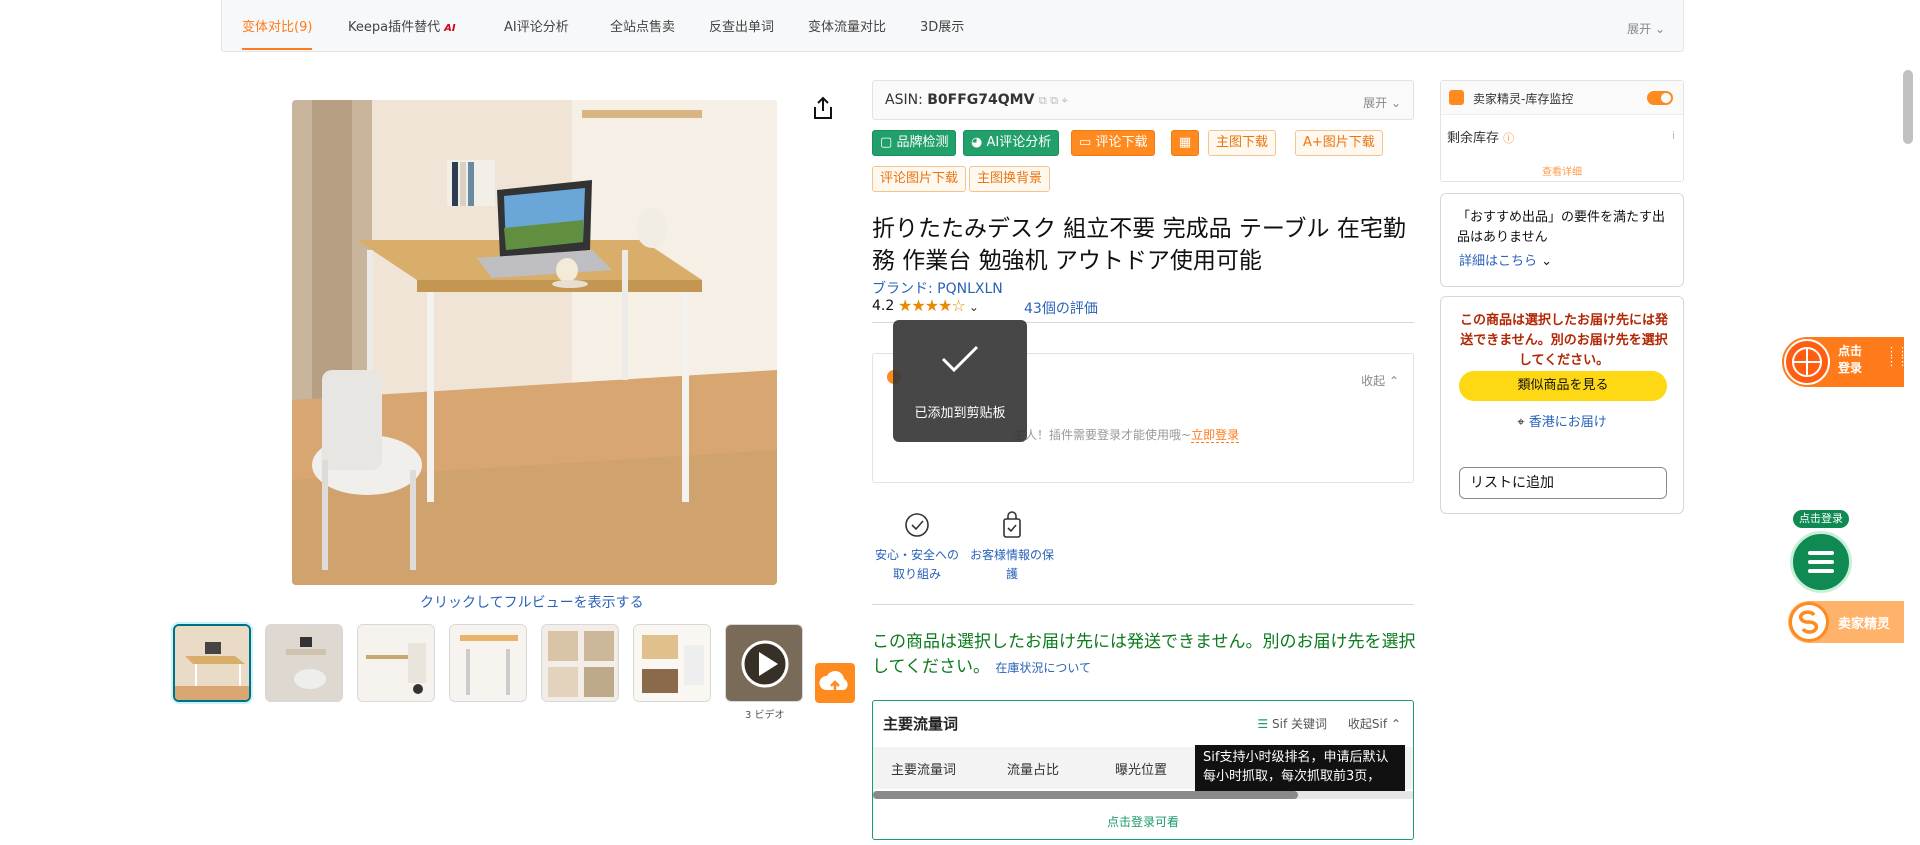 Image resolution: width=1920 pixels, height=845 pixels. What do you see at coordinates (1374, 723) in the screenshot?
I see `collapse-sif-button: 收起Sif ⌃` at bounding box center [1374, 723].